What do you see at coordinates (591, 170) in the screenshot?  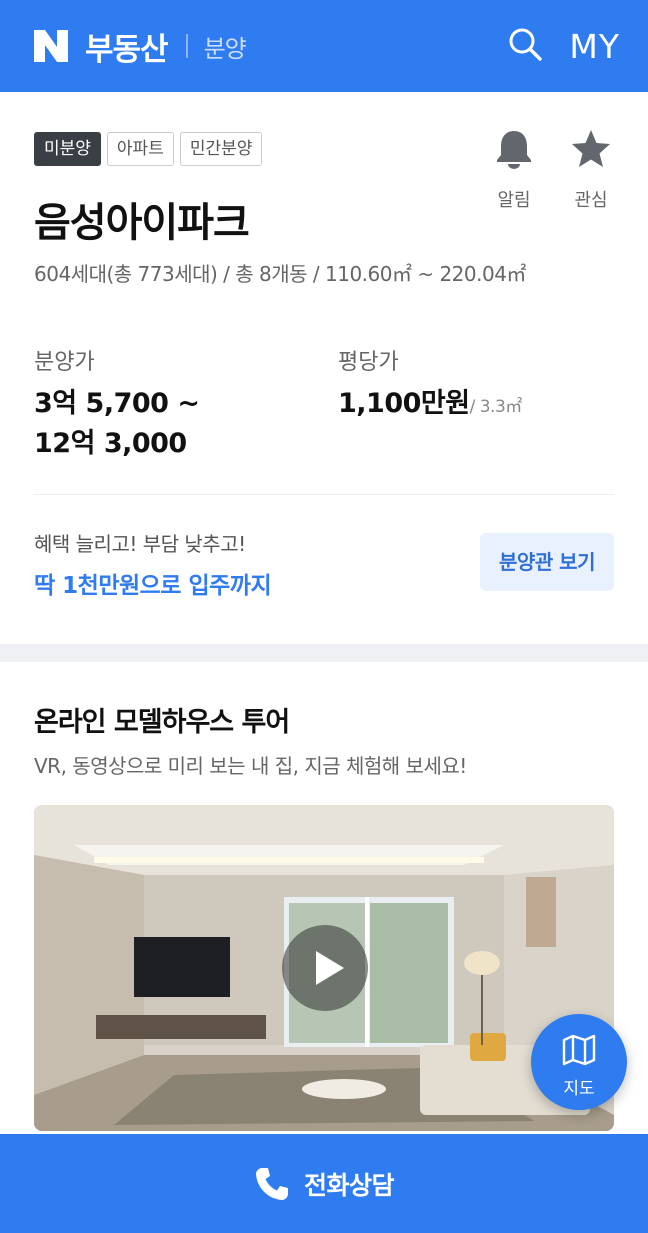 I see `favorite-button: 관심` at bounding box center [591, 170].